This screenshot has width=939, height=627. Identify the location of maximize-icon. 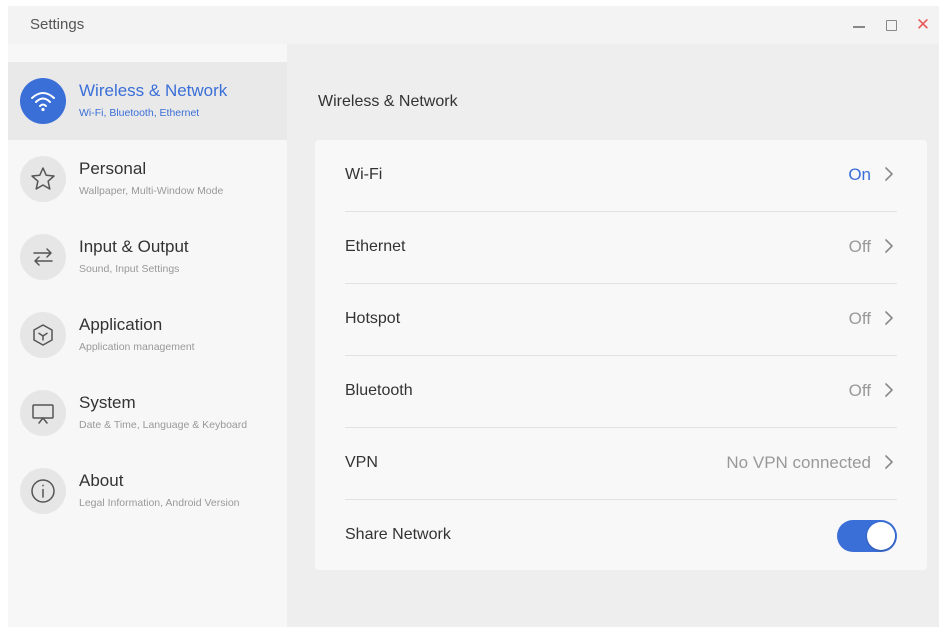
(891, 25).